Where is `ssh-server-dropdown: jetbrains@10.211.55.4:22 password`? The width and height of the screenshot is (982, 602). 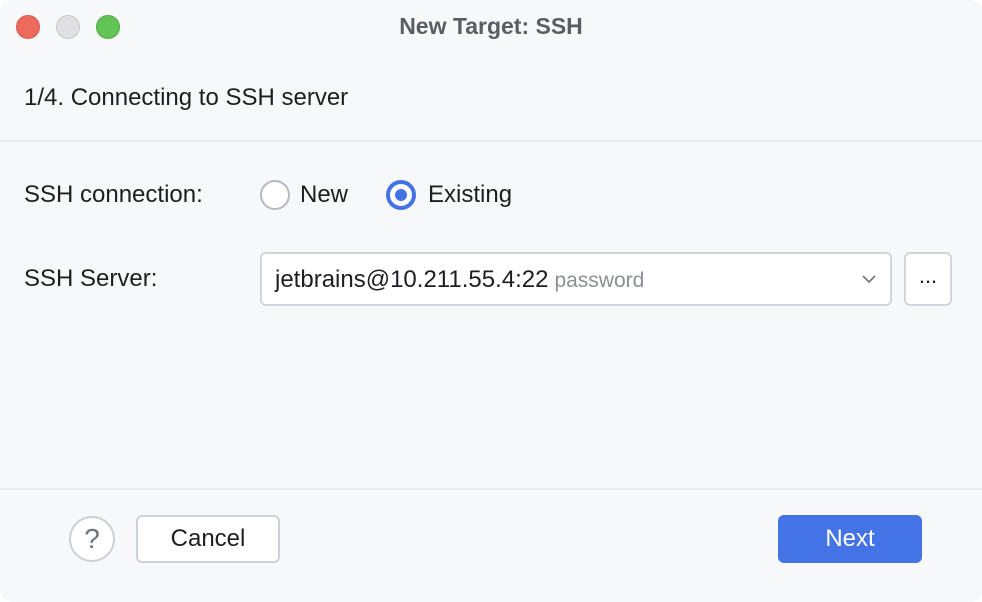
ssh-server-dropdown: jetbrains@10.211.55.4:22 password is located at coordinates (576, 279).